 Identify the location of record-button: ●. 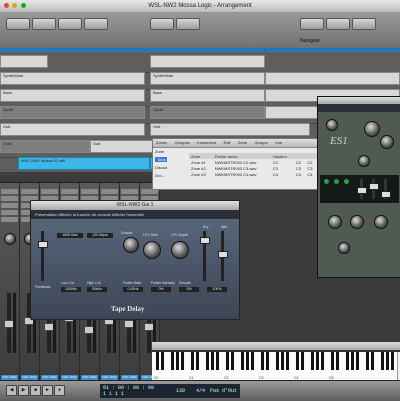
(59, 390).